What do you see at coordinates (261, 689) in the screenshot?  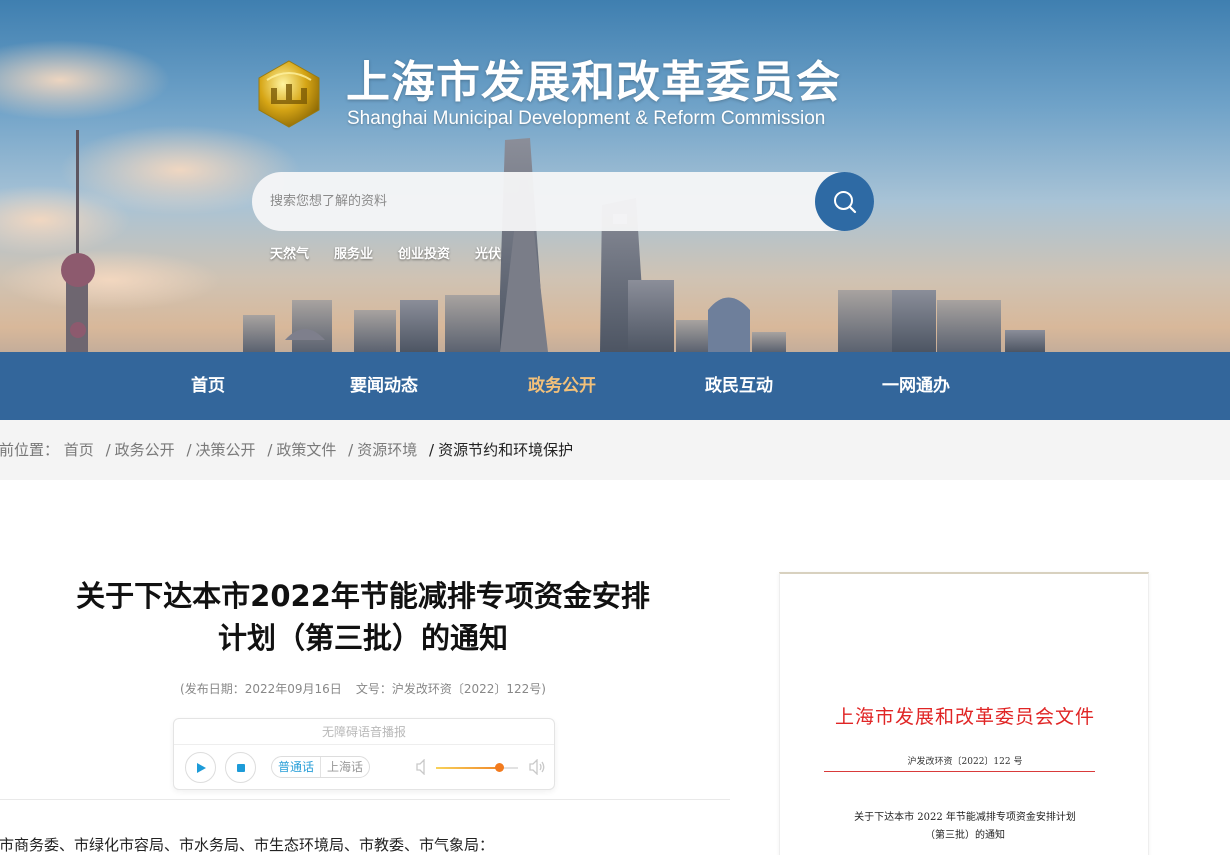 I see `publish-date: (发布日期：2022年09月16日` at bounding box center [261, 689].